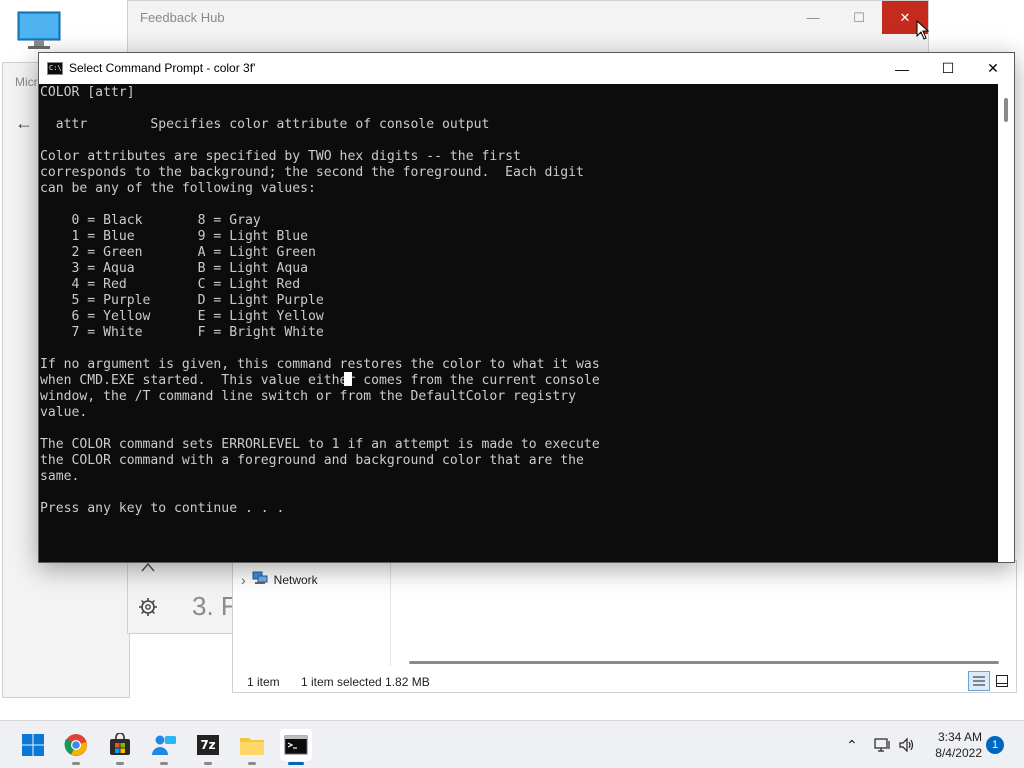 Image resolution: width=1024 pixels, height=768 pixels. Describe the element at coordinates (1002, 681) in the screenshot. I see `large-icons-view-icon` at that location.